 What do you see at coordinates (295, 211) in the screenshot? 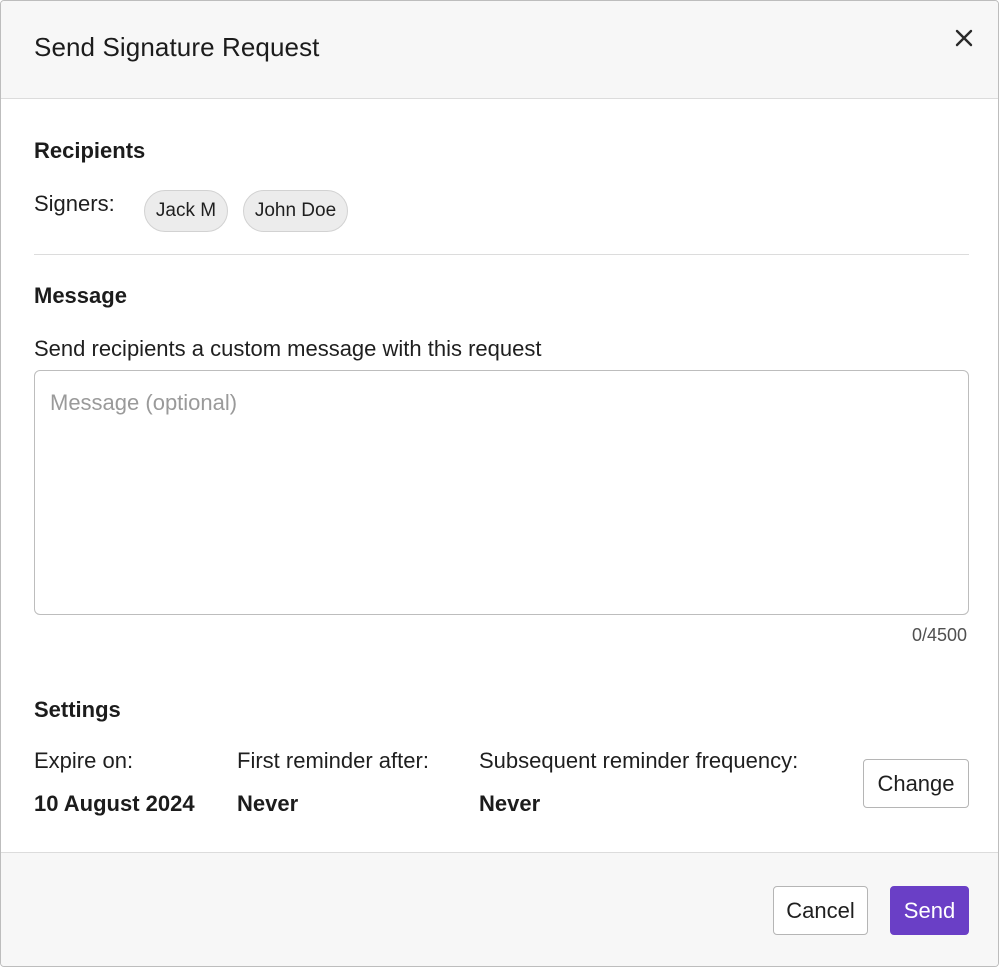
I see `signer-chip-john-doe: John Doe` at bounding box center [295, 211].